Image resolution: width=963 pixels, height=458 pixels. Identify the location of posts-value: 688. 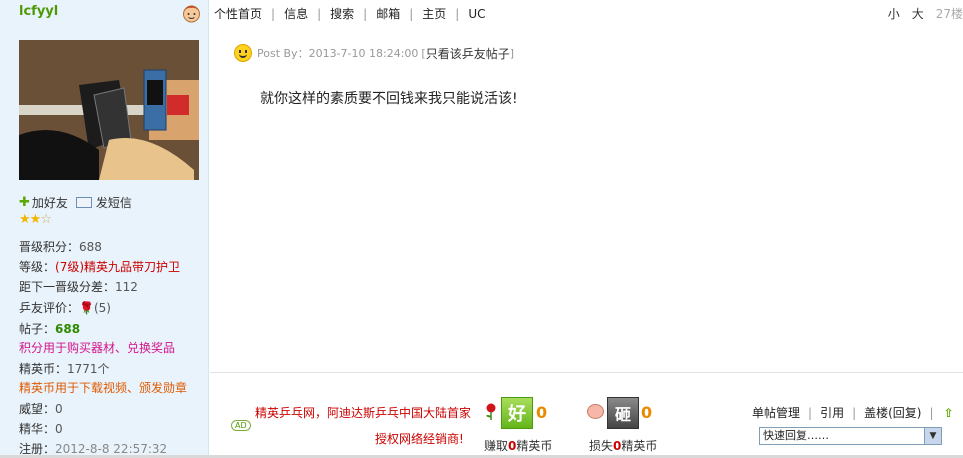
(68, 329).